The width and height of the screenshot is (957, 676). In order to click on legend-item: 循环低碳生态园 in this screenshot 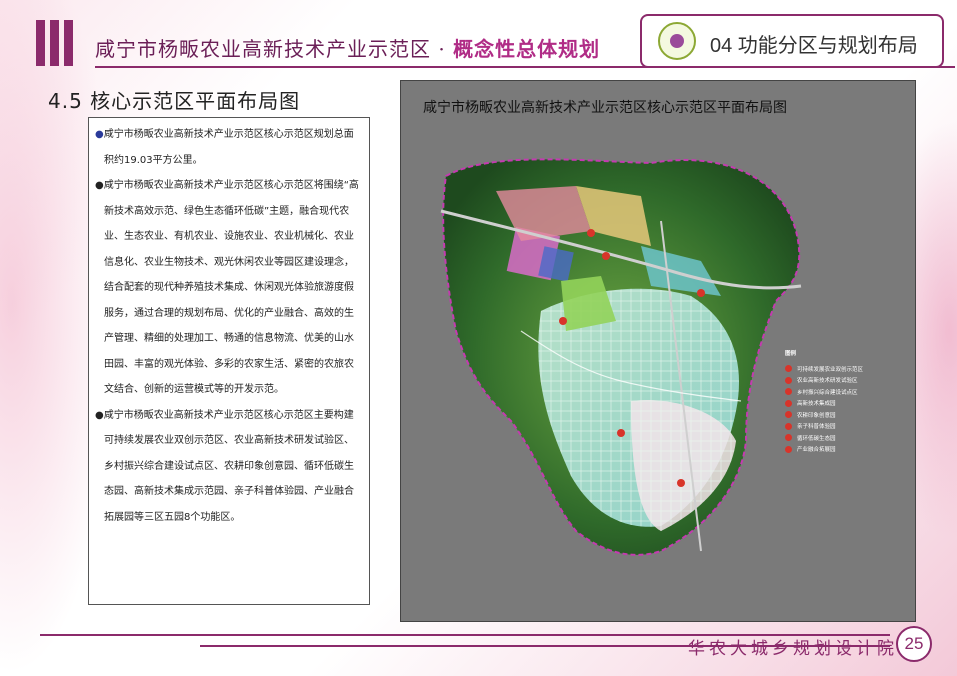, I will do `click(824, 438)`.